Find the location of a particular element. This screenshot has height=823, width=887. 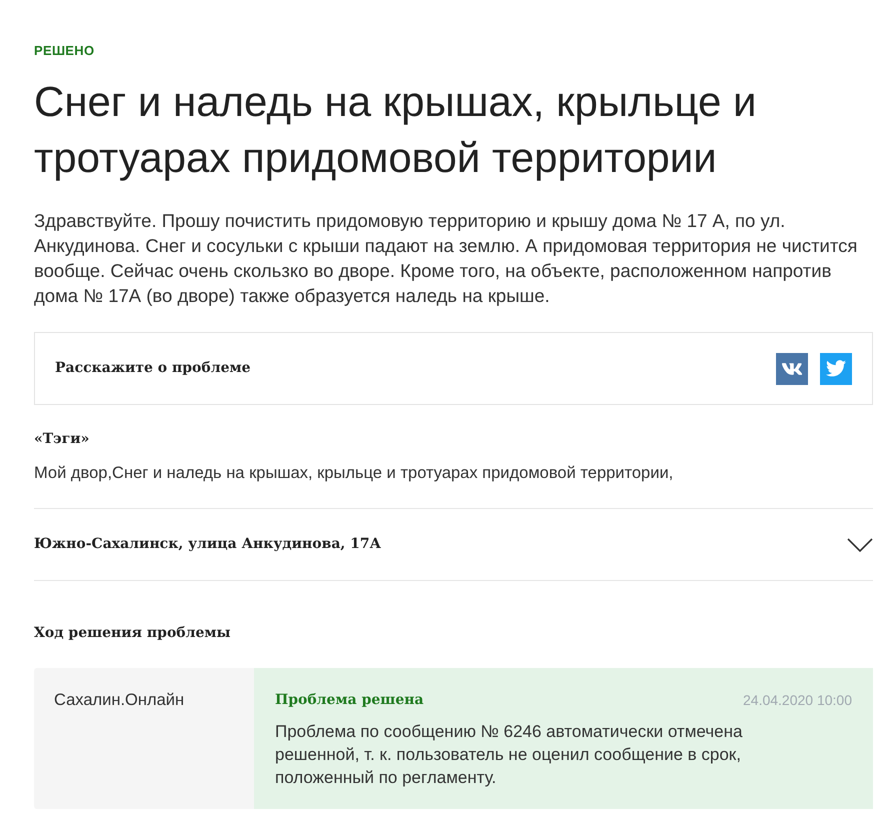

status-label: РЕШЕНО is located at coordinates (65, 51).